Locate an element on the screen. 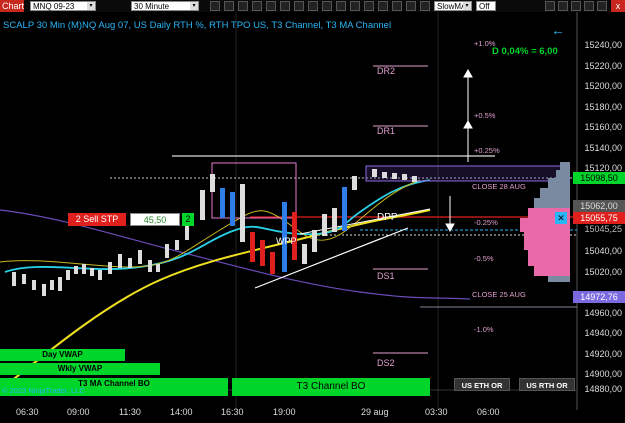 The height and width of the screenshot is (423, 625). sell-stop-order: 2 Sell STP is located at coordinates (97, 219).